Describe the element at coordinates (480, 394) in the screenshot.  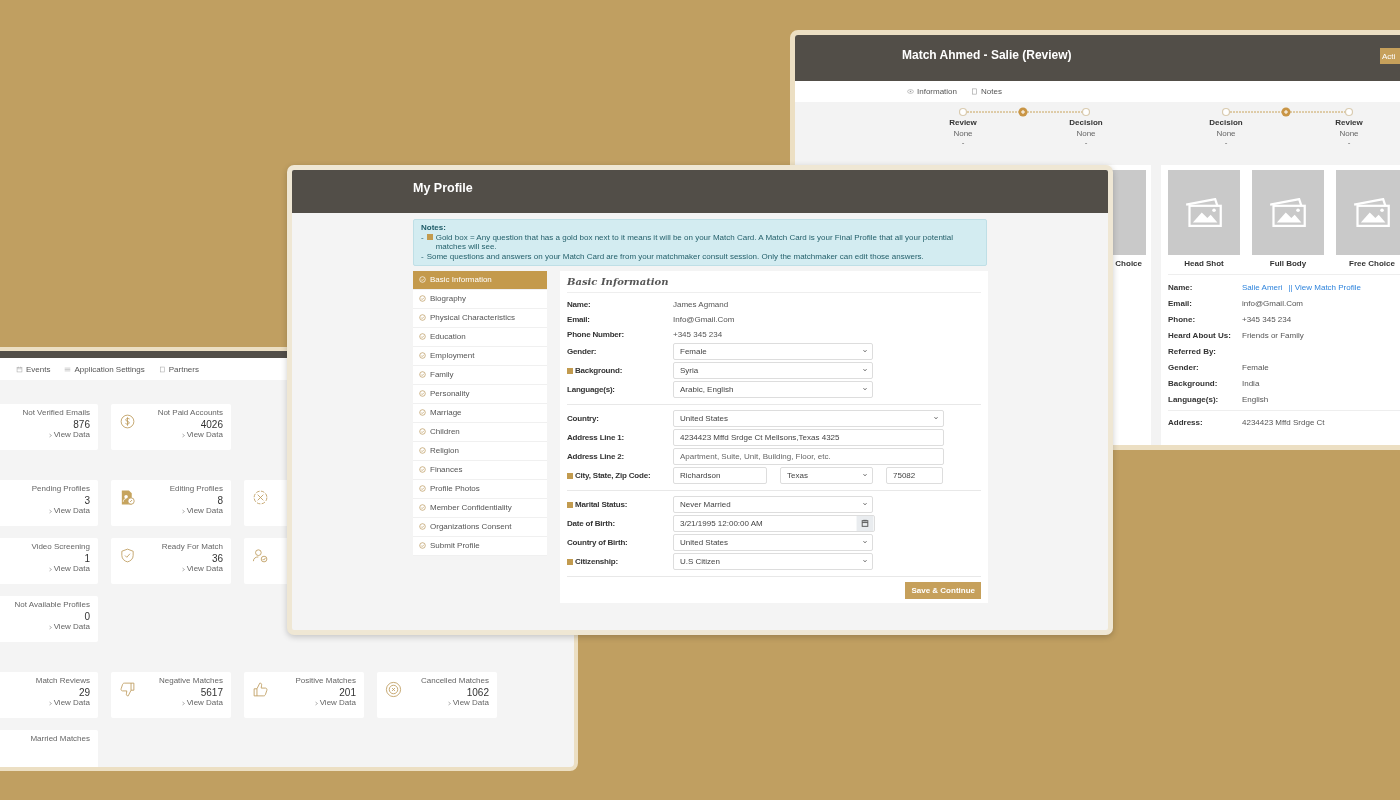
I see `menu-item: Personality` at that location.